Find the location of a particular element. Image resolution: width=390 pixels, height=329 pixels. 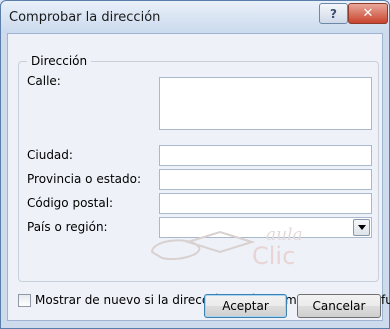

accept-button: Aceptar is located at coordinates (245, 306).